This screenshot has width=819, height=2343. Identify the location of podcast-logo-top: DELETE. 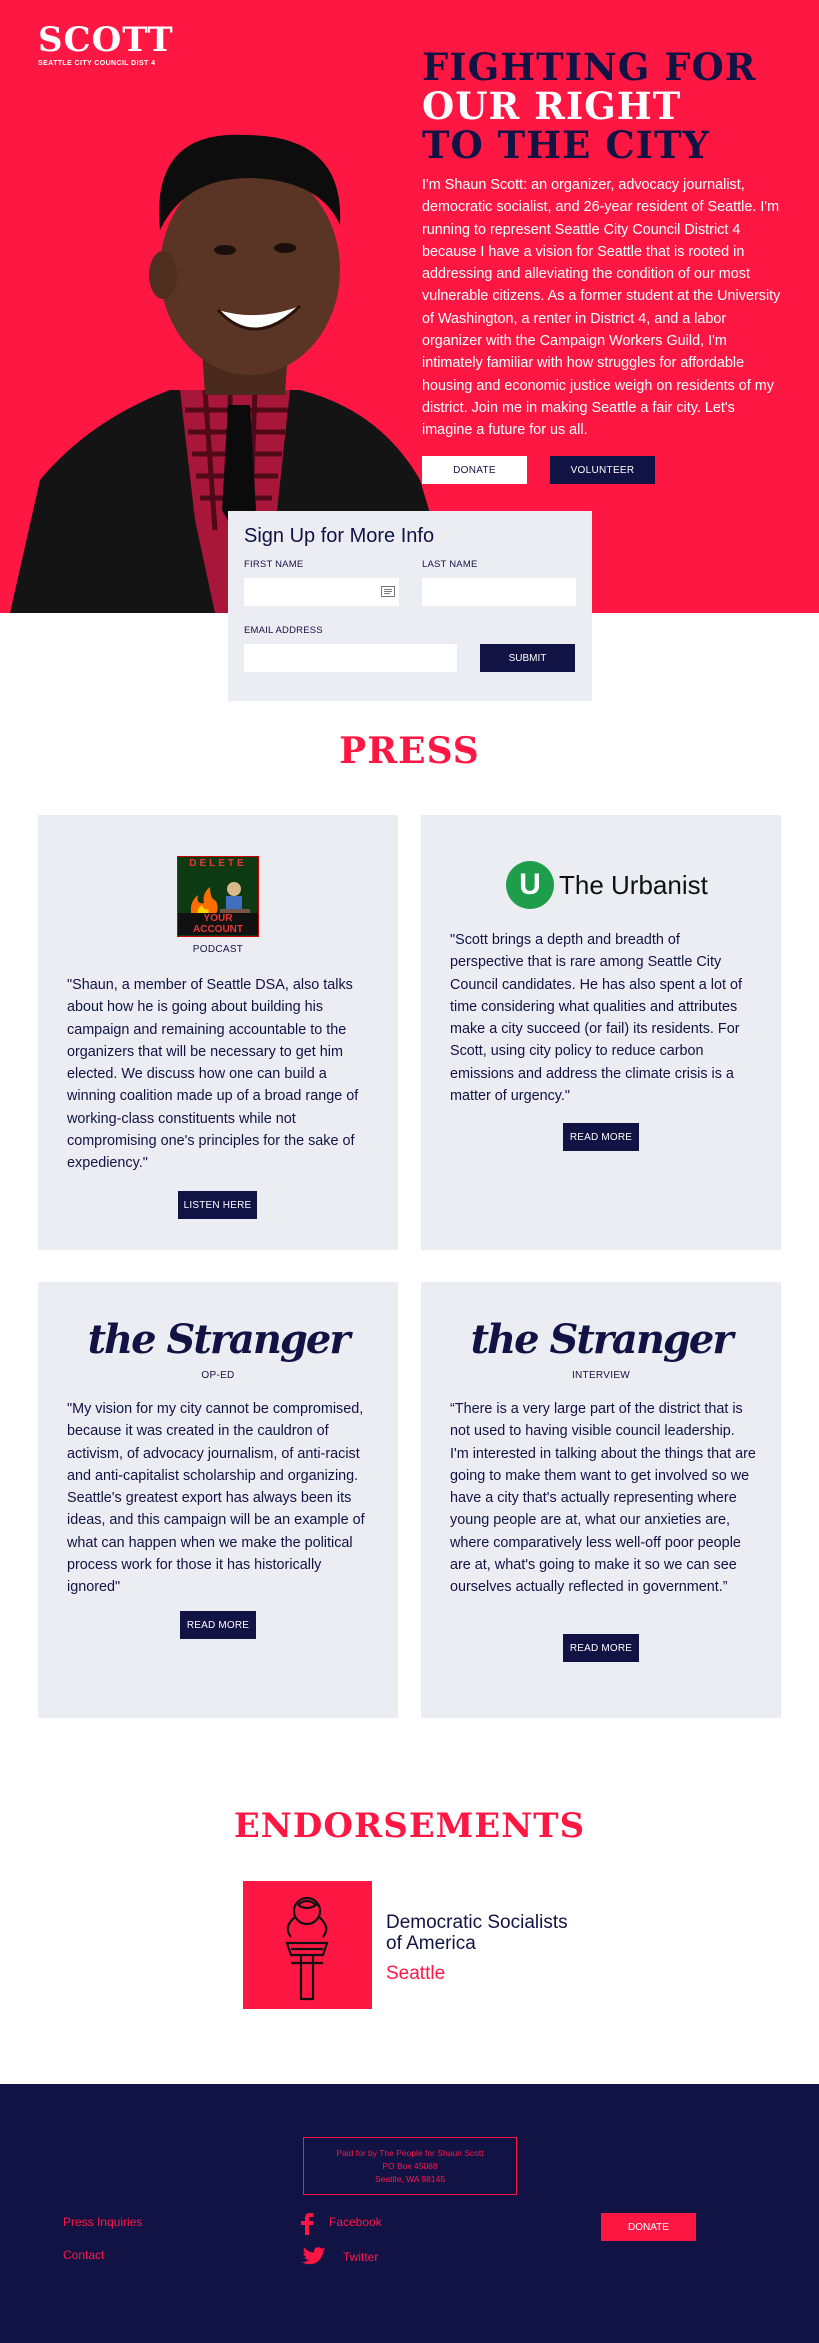
(218, 863).